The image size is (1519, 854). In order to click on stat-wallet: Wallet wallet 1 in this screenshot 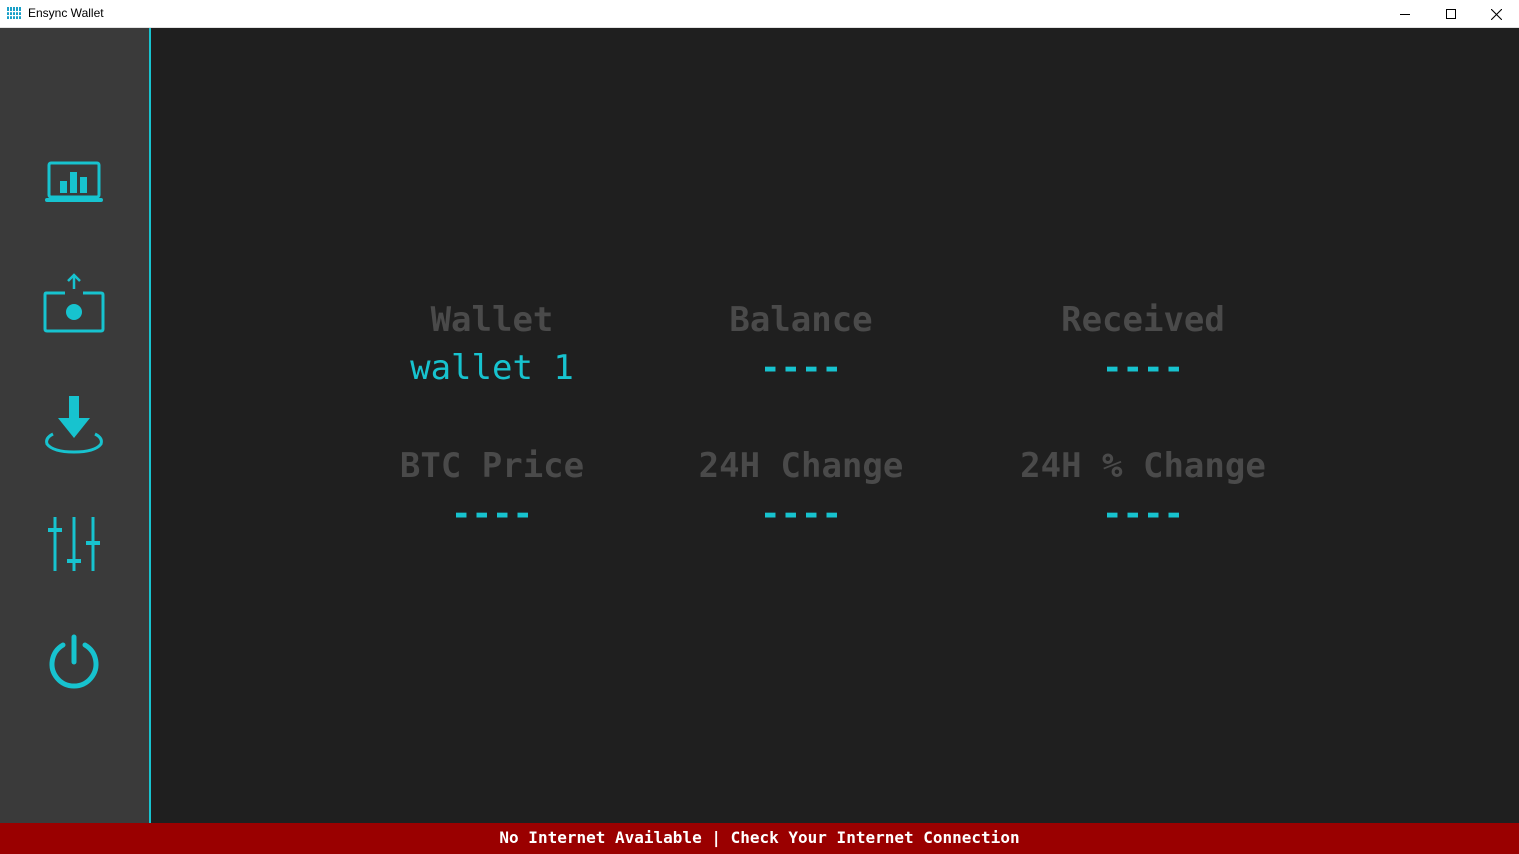, I will do `click(492, 344)`.